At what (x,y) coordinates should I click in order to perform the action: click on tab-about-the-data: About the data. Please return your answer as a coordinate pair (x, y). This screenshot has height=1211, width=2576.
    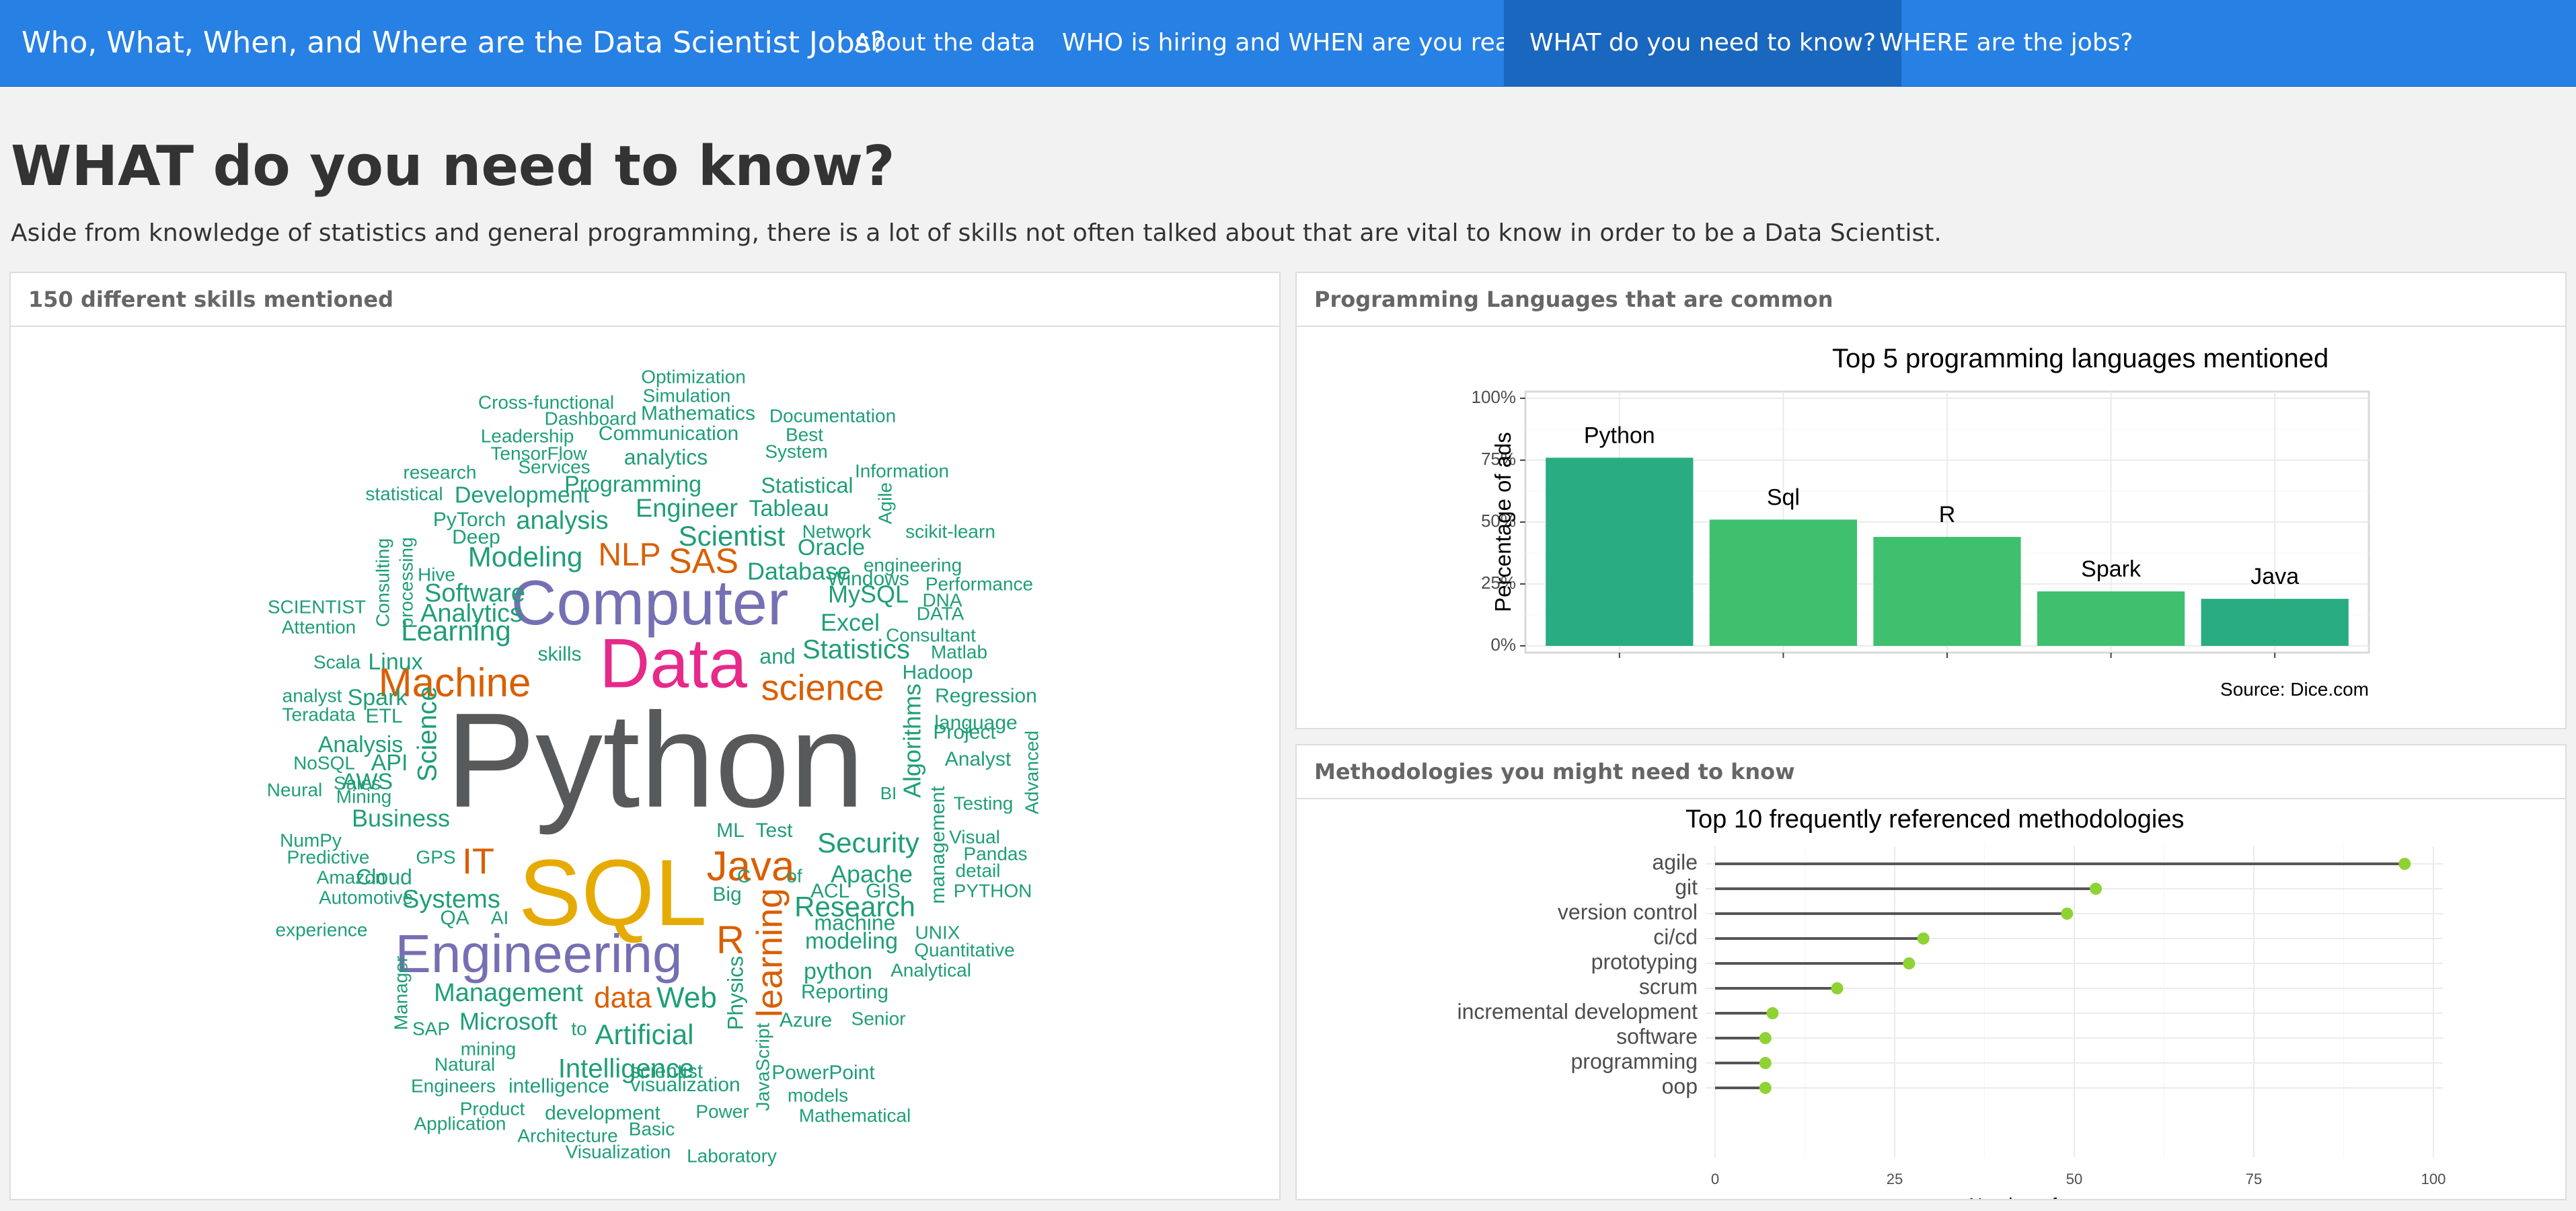
    Looking at the image, I should click on (945, 43).